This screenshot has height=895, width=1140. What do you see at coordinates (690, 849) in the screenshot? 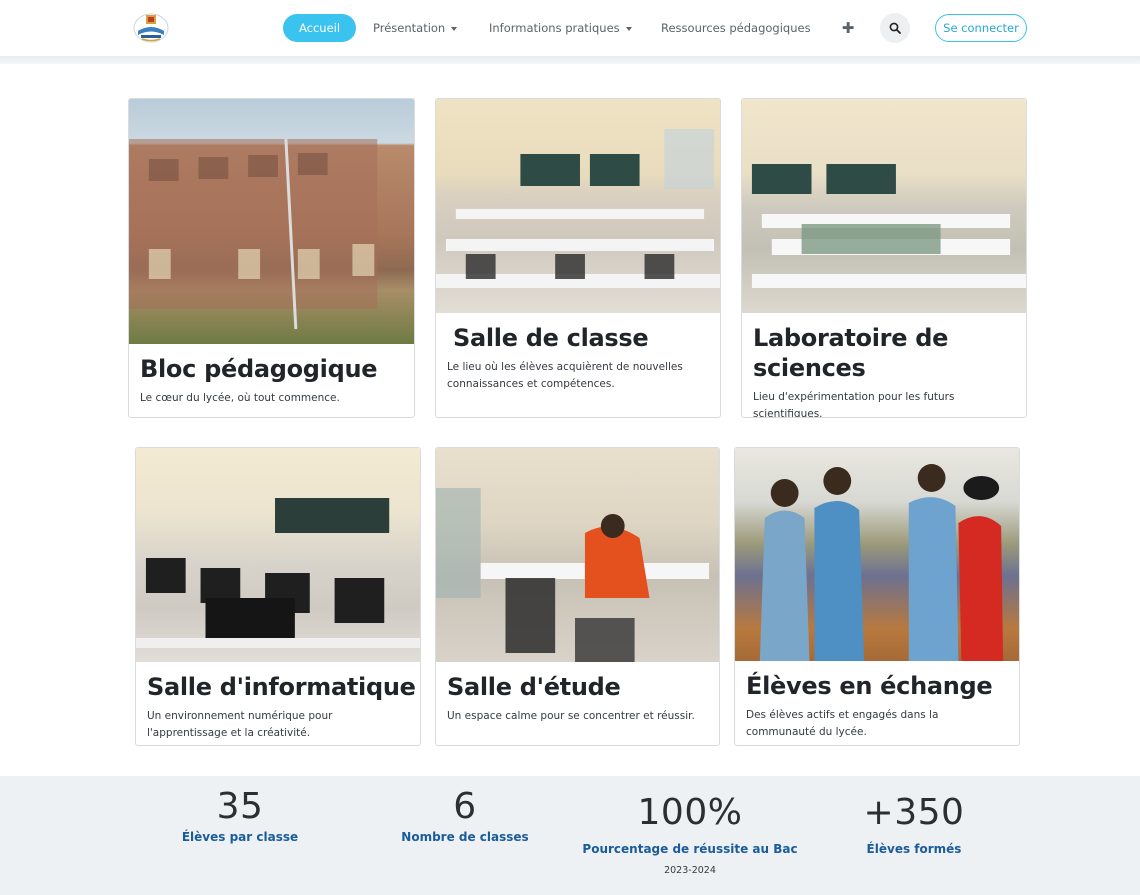
I see `stat-label: Pourcentage de réussite au Bac` at bounding box center [690, 849].